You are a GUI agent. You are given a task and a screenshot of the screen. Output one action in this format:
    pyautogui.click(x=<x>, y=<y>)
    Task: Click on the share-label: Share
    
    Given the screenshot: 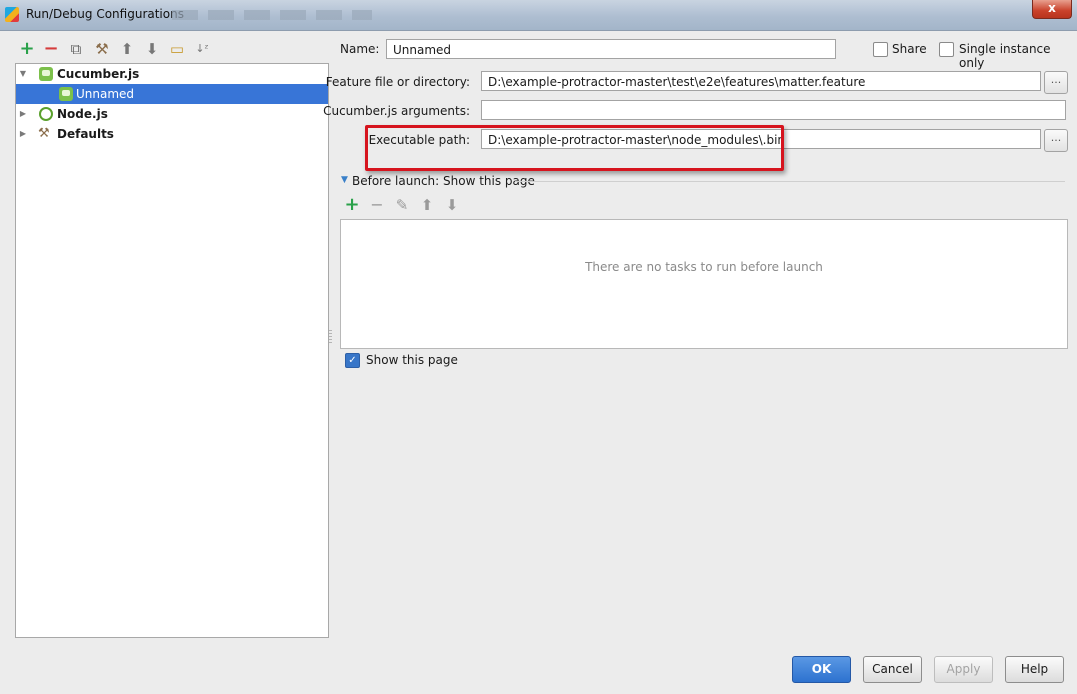 What is the action you would take?
    pyautogui.click(x=909, y=49)
    